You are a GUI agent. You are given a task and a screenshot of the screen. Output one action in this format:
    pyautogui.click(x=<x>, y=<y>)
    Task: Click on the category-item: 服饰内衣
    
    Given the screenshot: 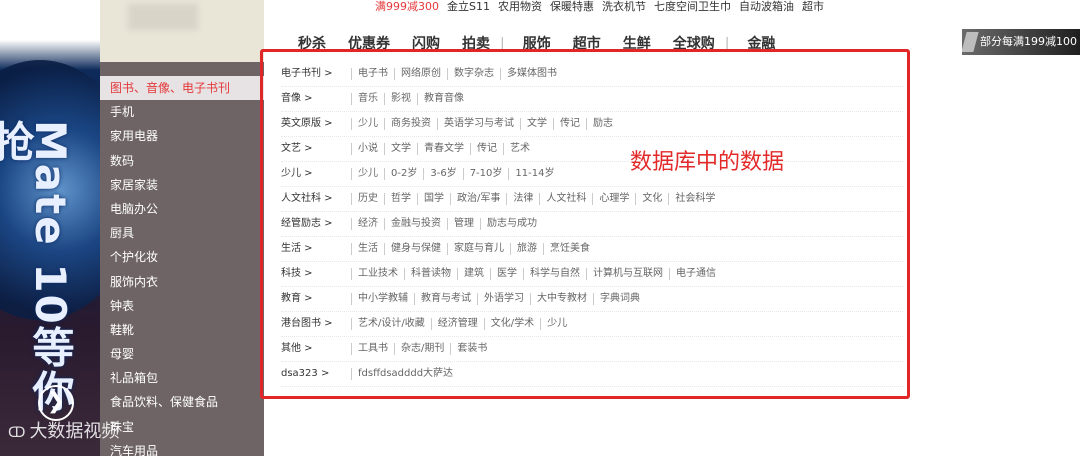 What is the action you would take?
    pyautogui.click(x=182, y=282)
    